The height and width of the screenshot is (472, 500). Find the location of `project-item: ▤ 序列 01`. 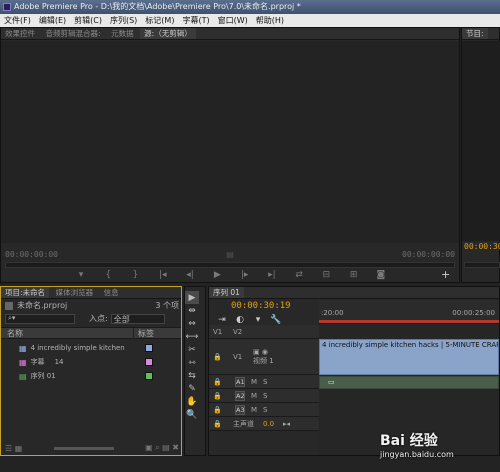

project-item: ▤ 序列 01 is located at coordinates (91, 376).